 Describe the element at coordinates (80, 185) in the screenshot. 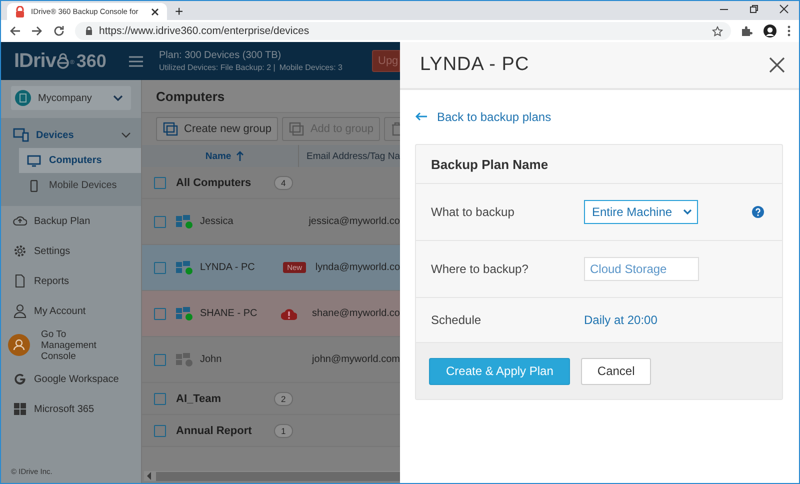

I see `nav-subitem: Mobile Devices` at that location.